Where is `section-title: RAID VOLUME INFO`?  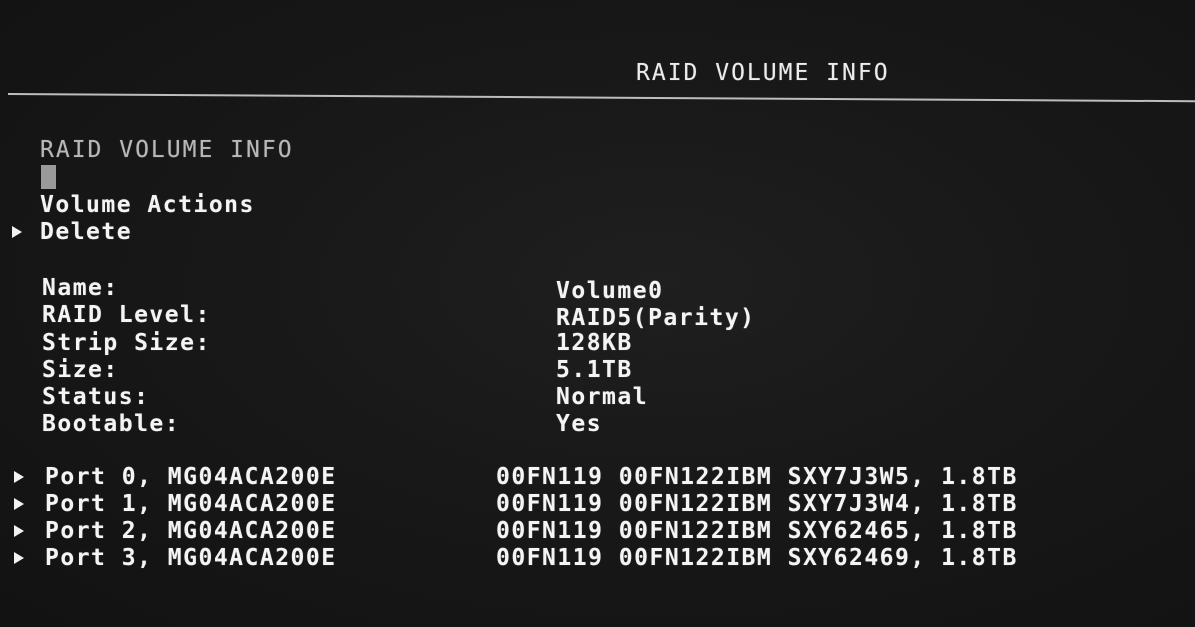 section-title: RAID VOLUME INFO is located at coordinates (167, 150).